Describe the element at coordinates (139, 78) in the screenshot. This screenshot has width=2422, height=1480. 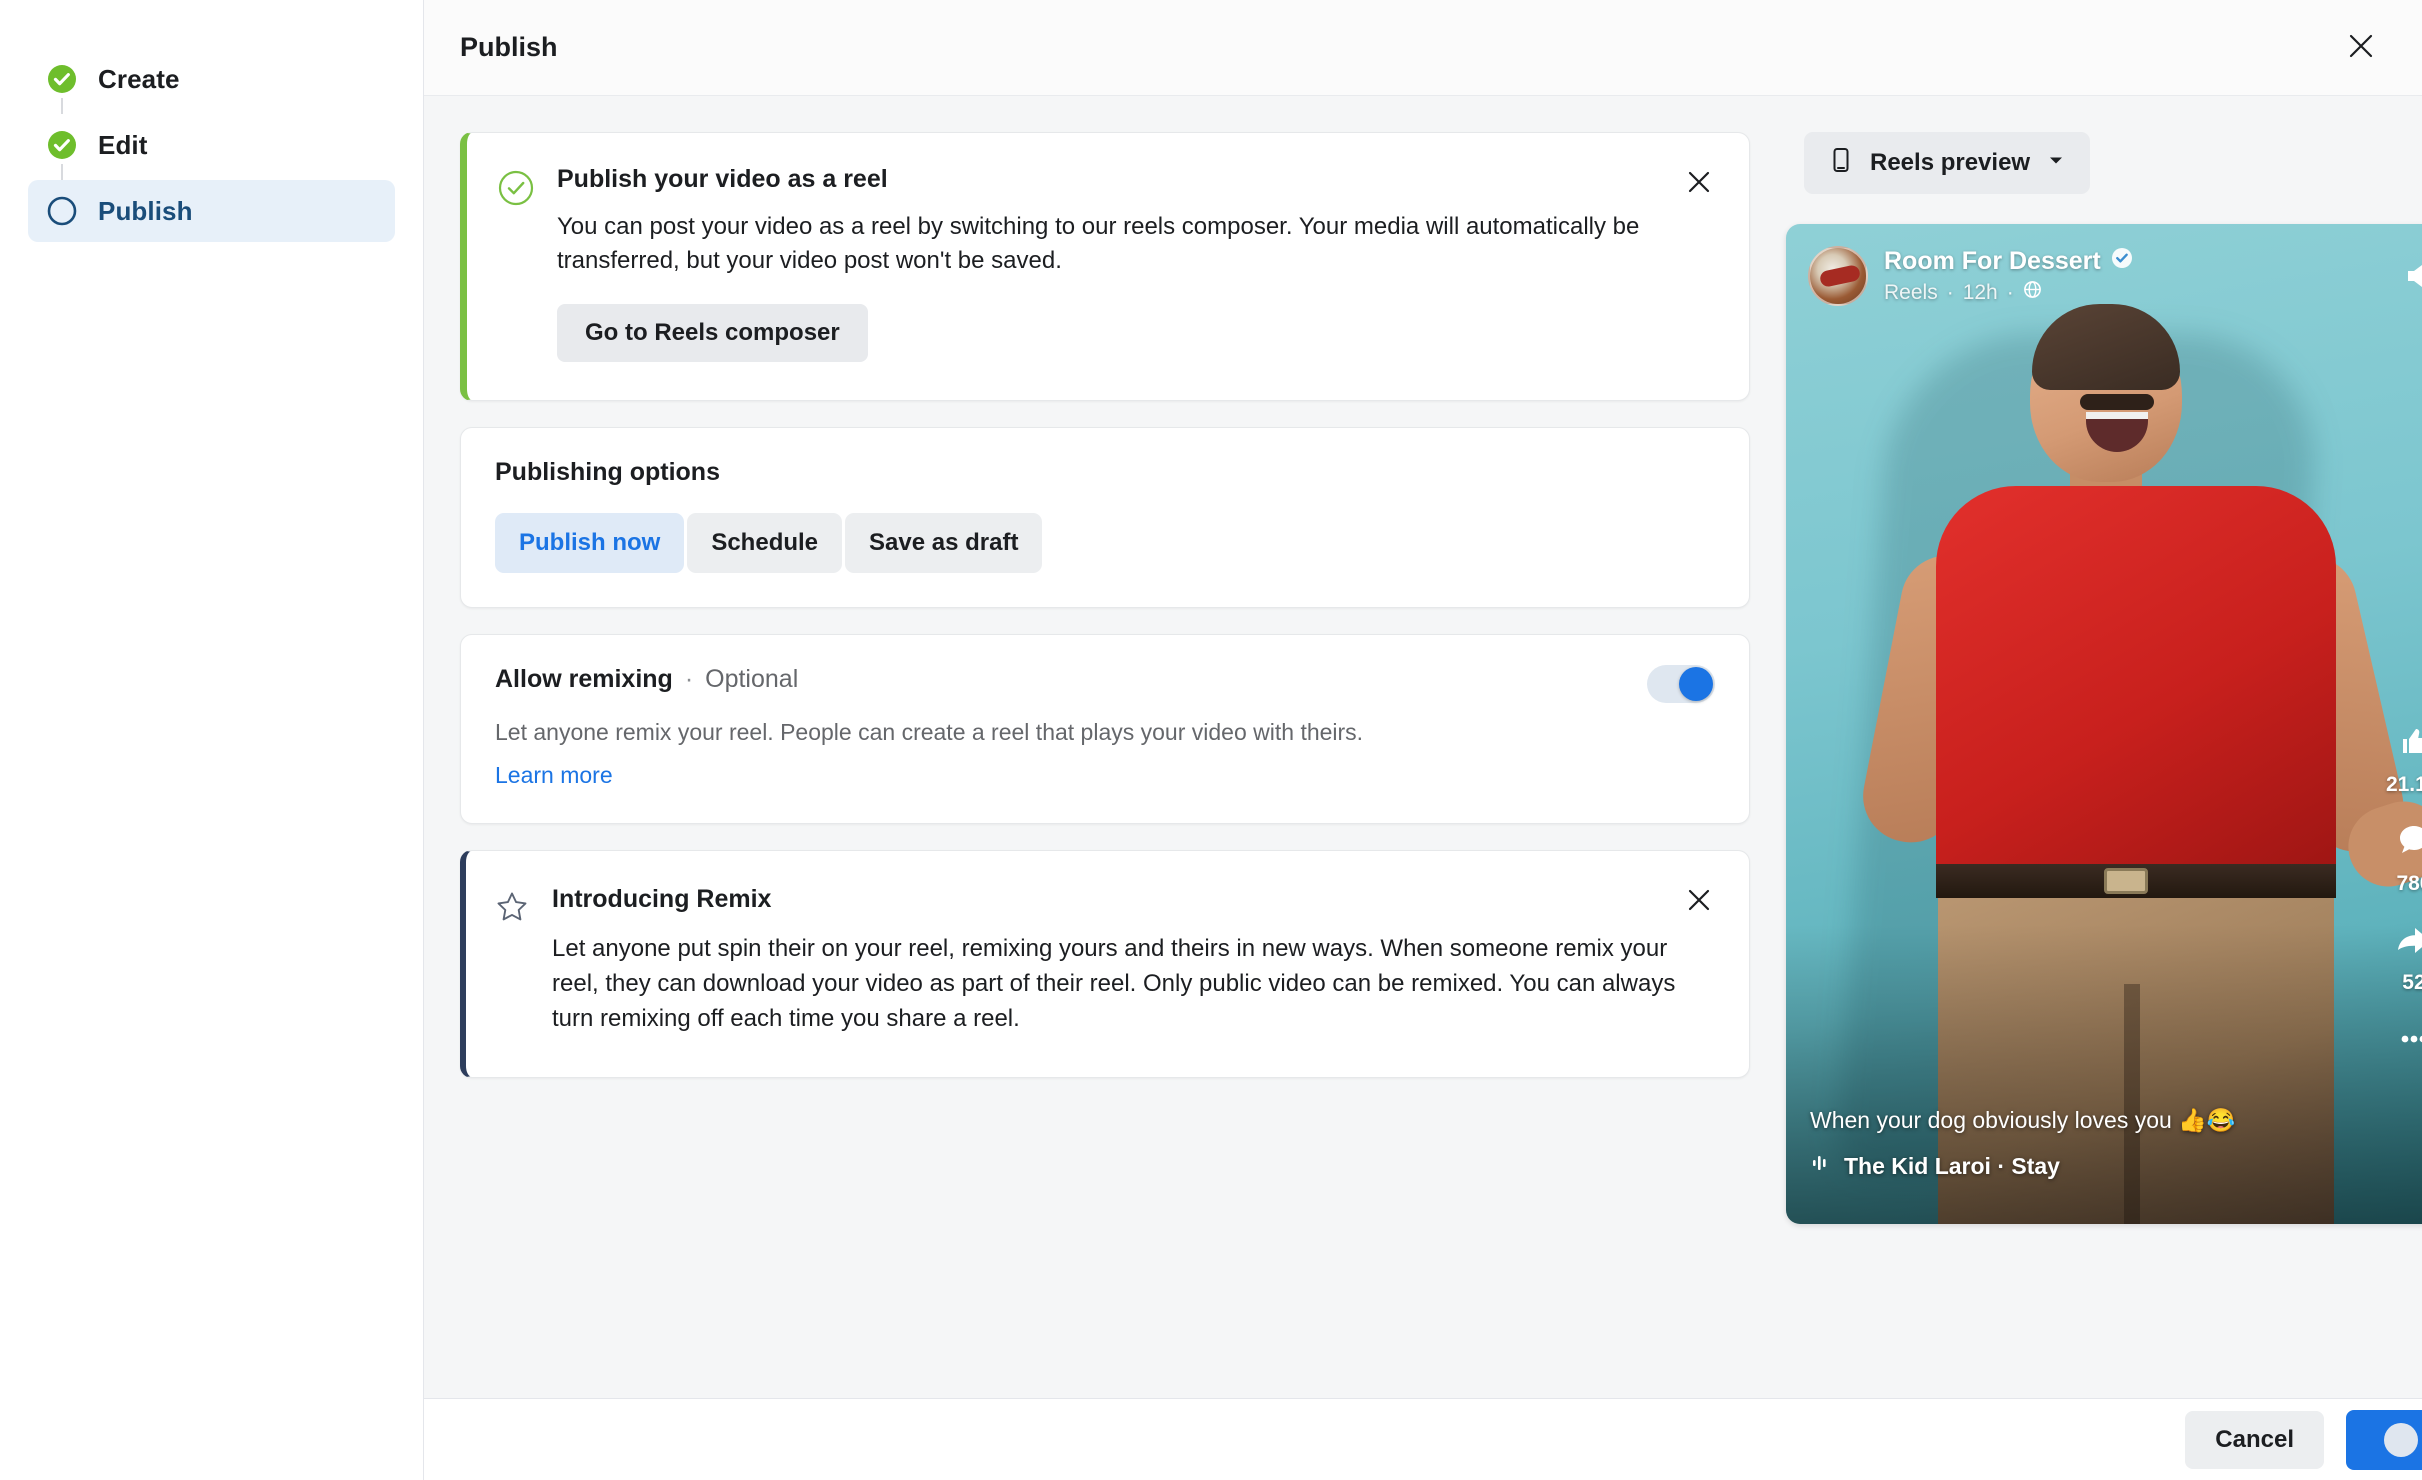
I see `sidebar-step-label: Create` at that location.